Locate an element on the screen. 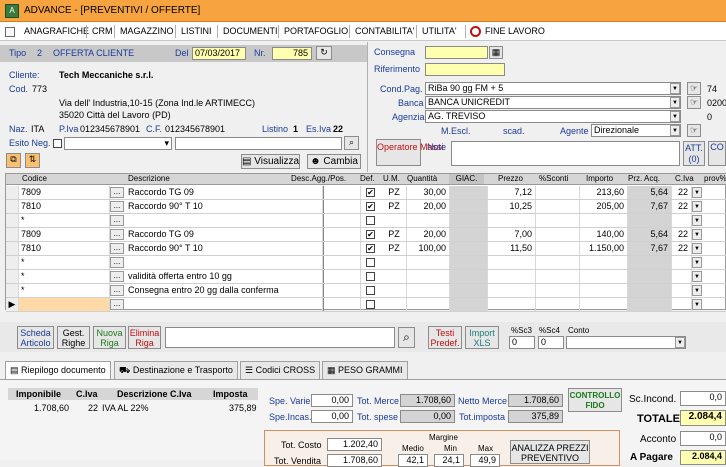 Image resolution: width=726 pixels, height=467 pixels. menu-listini: LISTINI is located at coordinates (196, 33).